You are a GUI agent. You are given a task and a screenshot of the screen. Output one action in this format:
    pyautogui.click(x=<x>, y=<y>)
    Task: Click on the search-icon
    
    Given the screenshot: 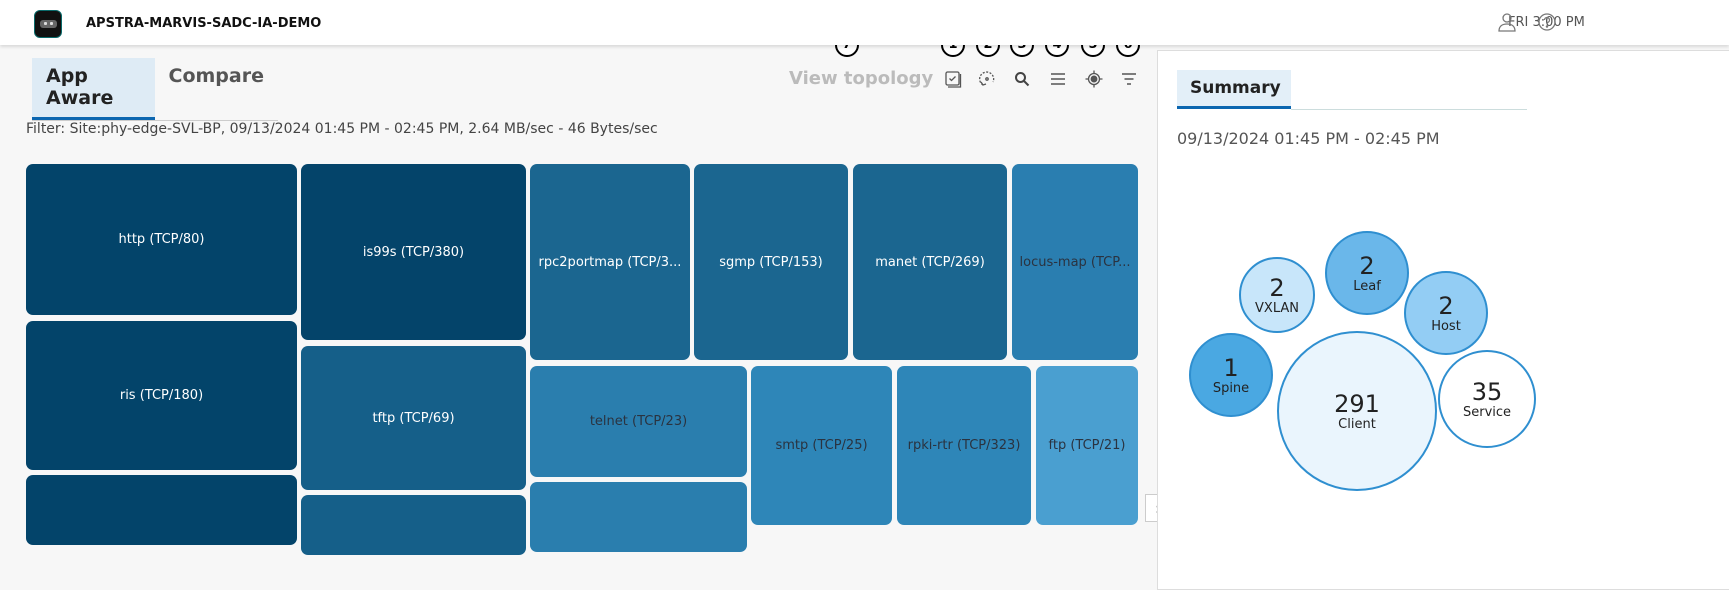 What is the action you would take?
    pyautogui.click(x=1022, y=79)
    